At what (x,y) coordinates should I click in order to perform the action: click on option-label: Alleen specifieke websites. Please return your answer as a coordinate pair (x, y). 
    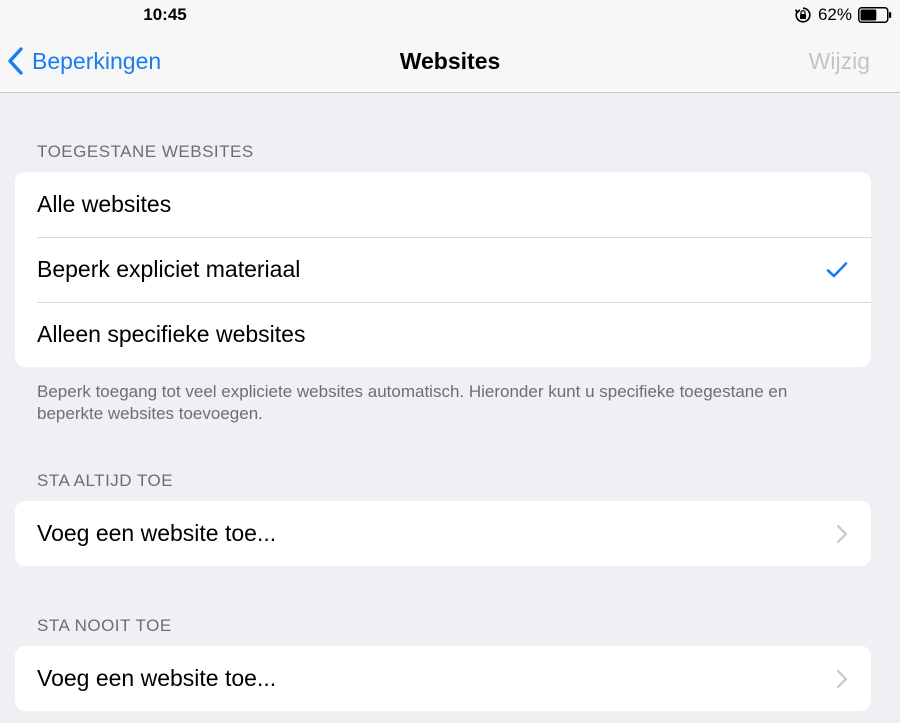
    Looking at the image, I should click on (171, 334).